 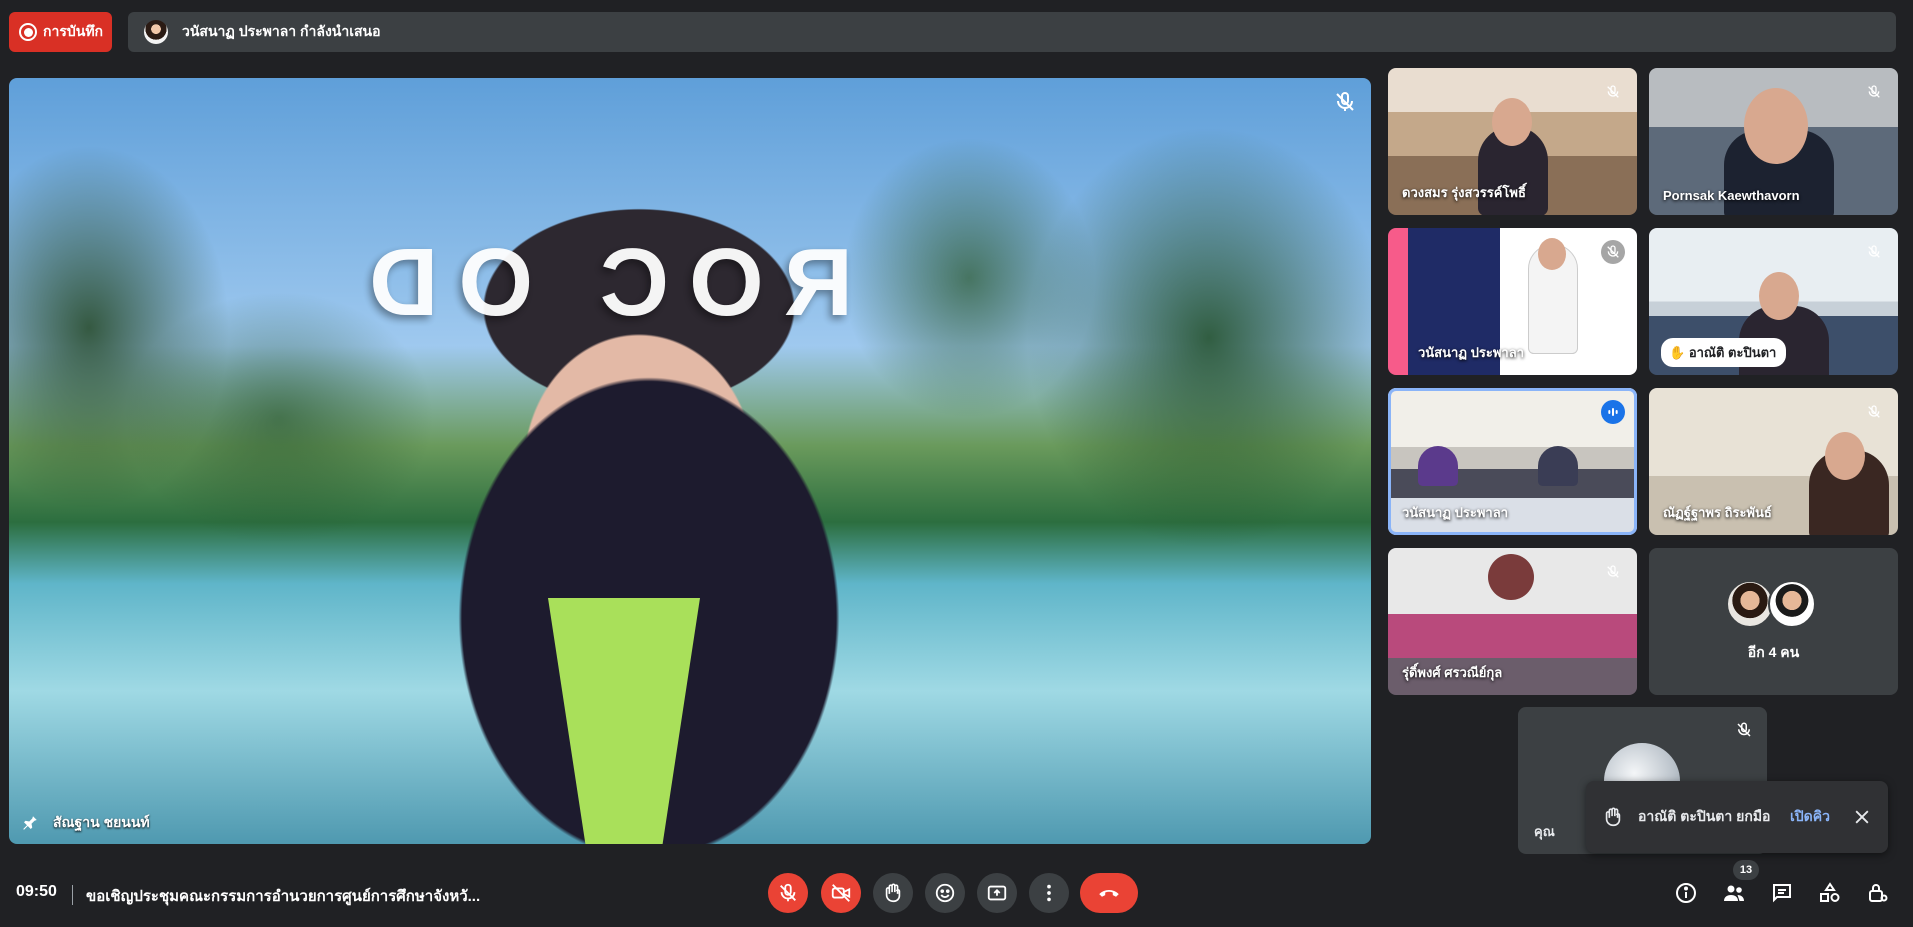 I want to click on open-queue-link: เปิดคิว, so click(x=1810, y=817).